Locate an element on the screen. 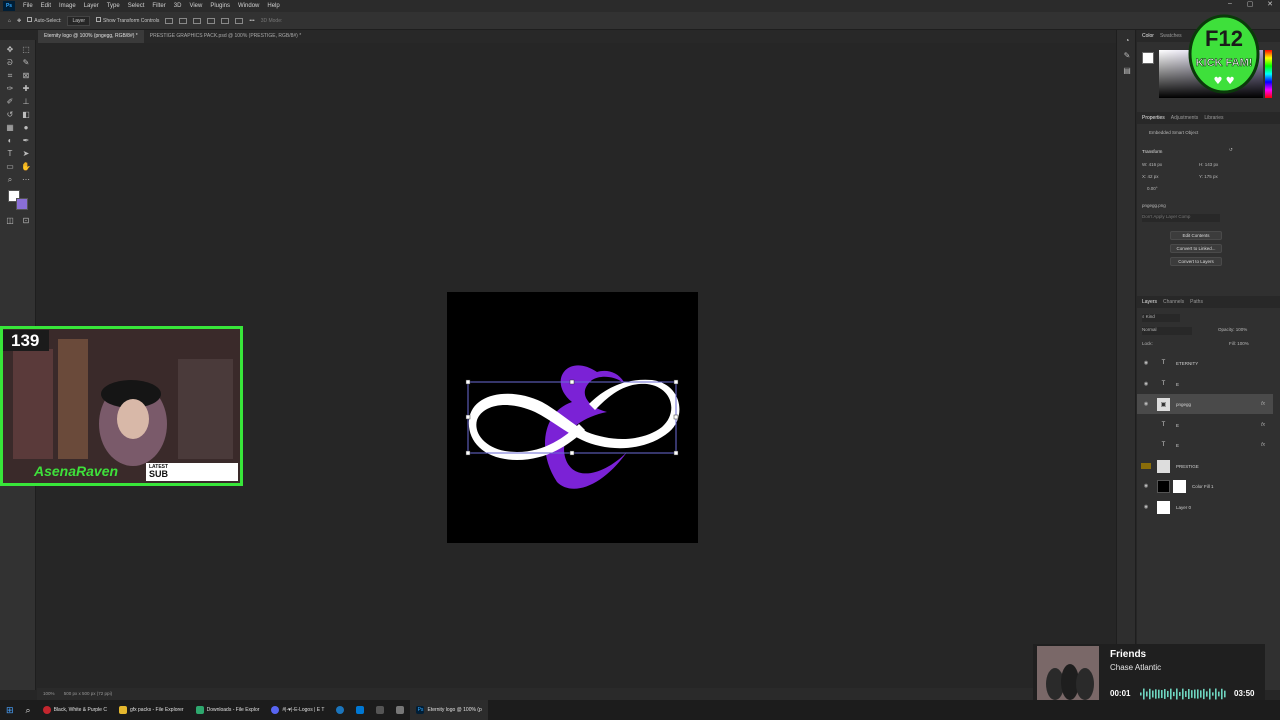 This screenshot has width=1280, height=720. brush-tool-icon: ✐ is located at coordinates (10, 101).